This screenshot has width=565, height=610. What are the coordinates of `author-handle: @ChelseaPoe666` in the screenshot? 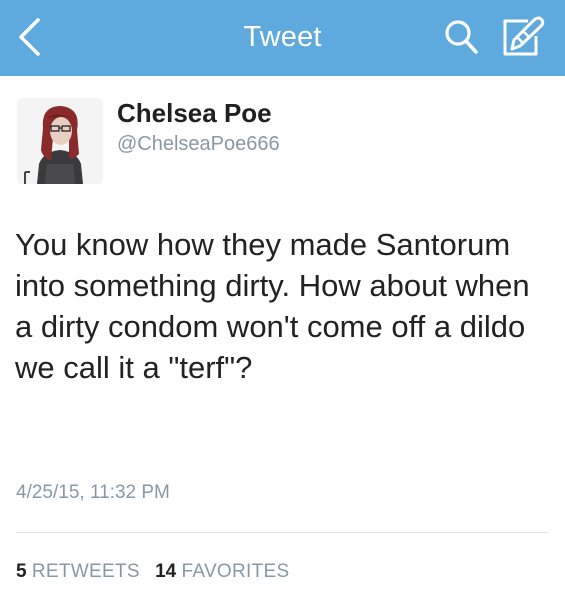 It's located at (198, 144).